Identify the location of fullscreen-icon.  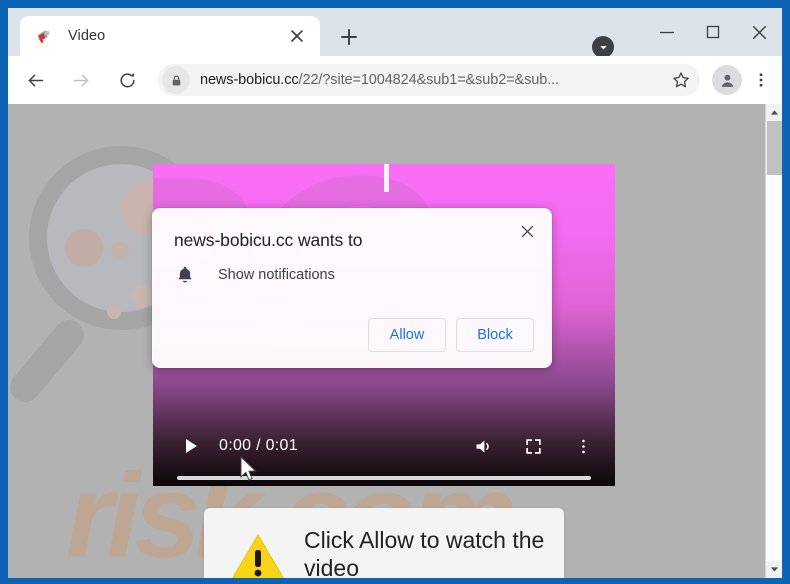
(533, 446).